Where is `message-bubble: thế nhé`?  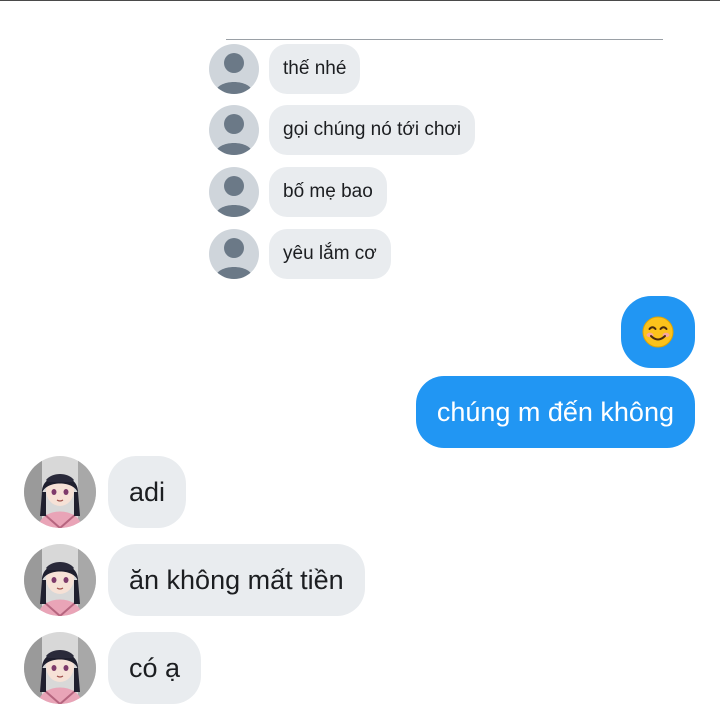 message-bubble: thế nhé is located at coordinates (315, 69).